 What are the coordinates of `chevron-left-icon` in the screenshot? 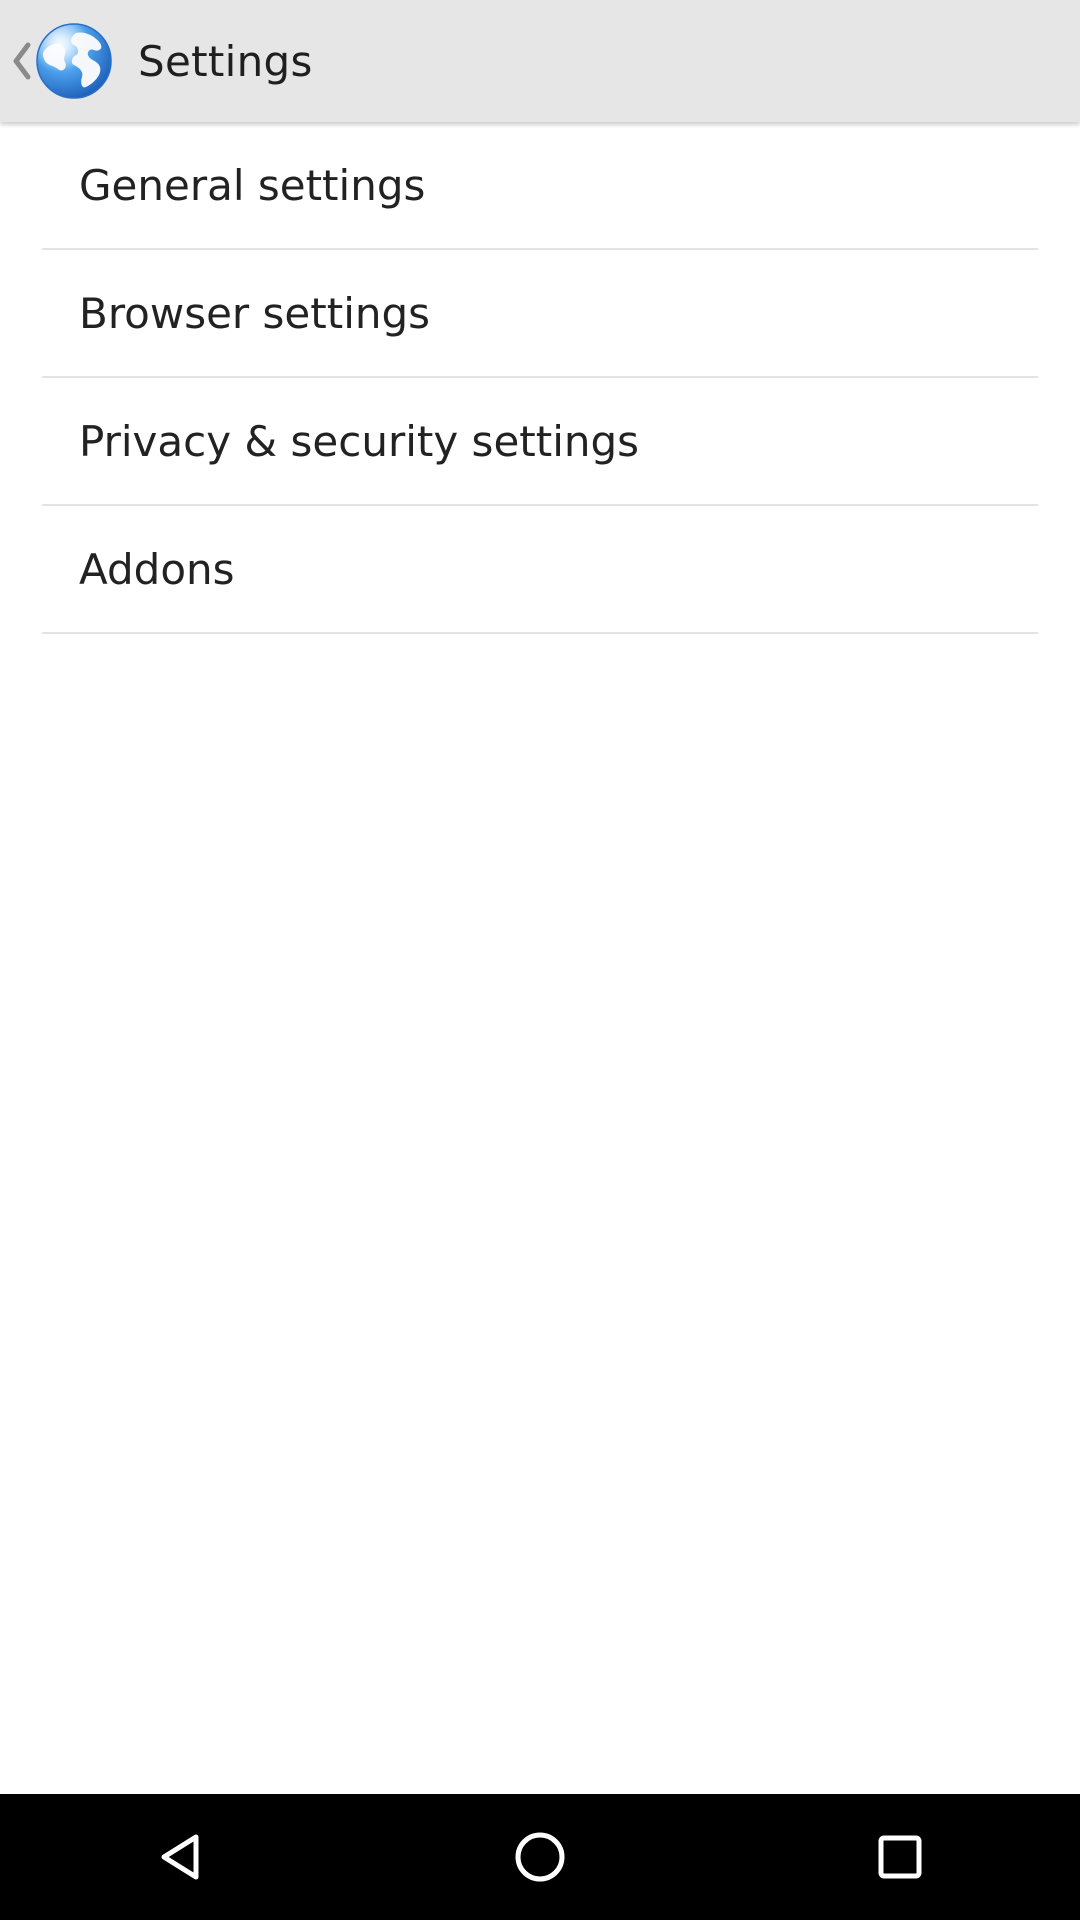 It's located at (22, 61).